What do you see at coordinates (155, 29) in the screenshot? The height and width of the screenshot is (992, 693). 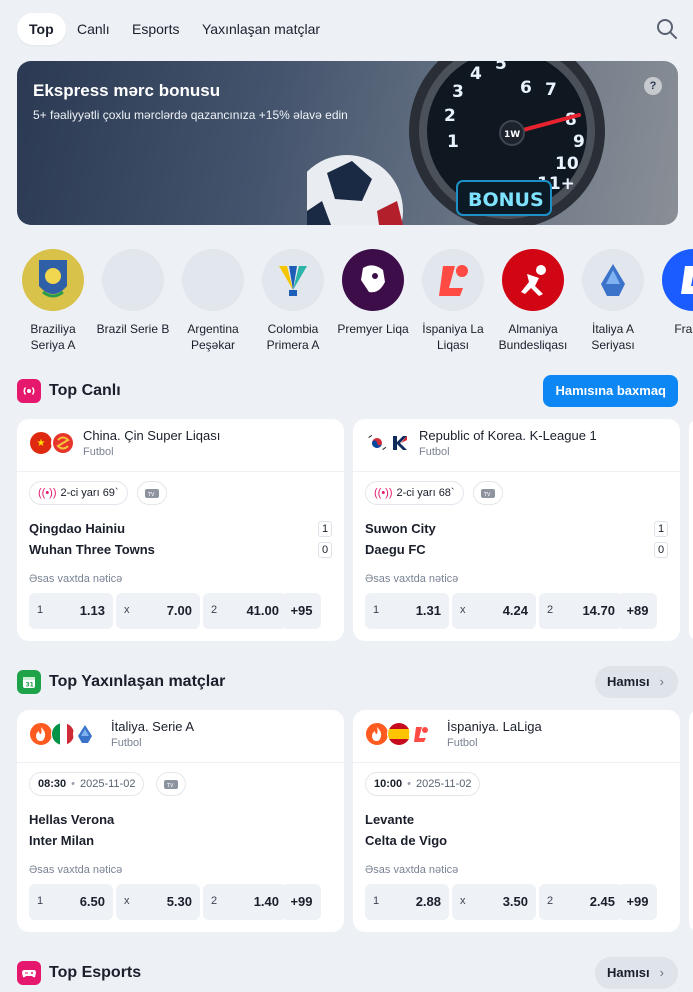 I see `tab-esports: Esports` at bounding box center [155, 29].